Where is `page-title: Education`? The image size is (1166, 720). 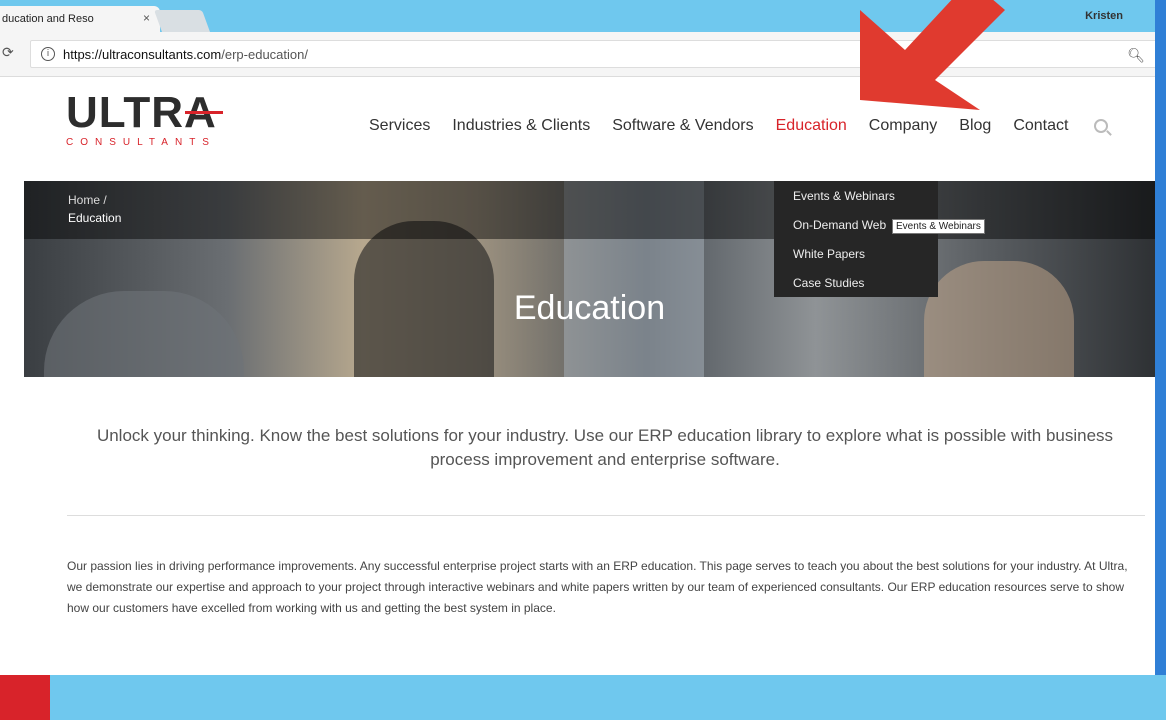 page-title: Education is located at coordinates (589, 308).